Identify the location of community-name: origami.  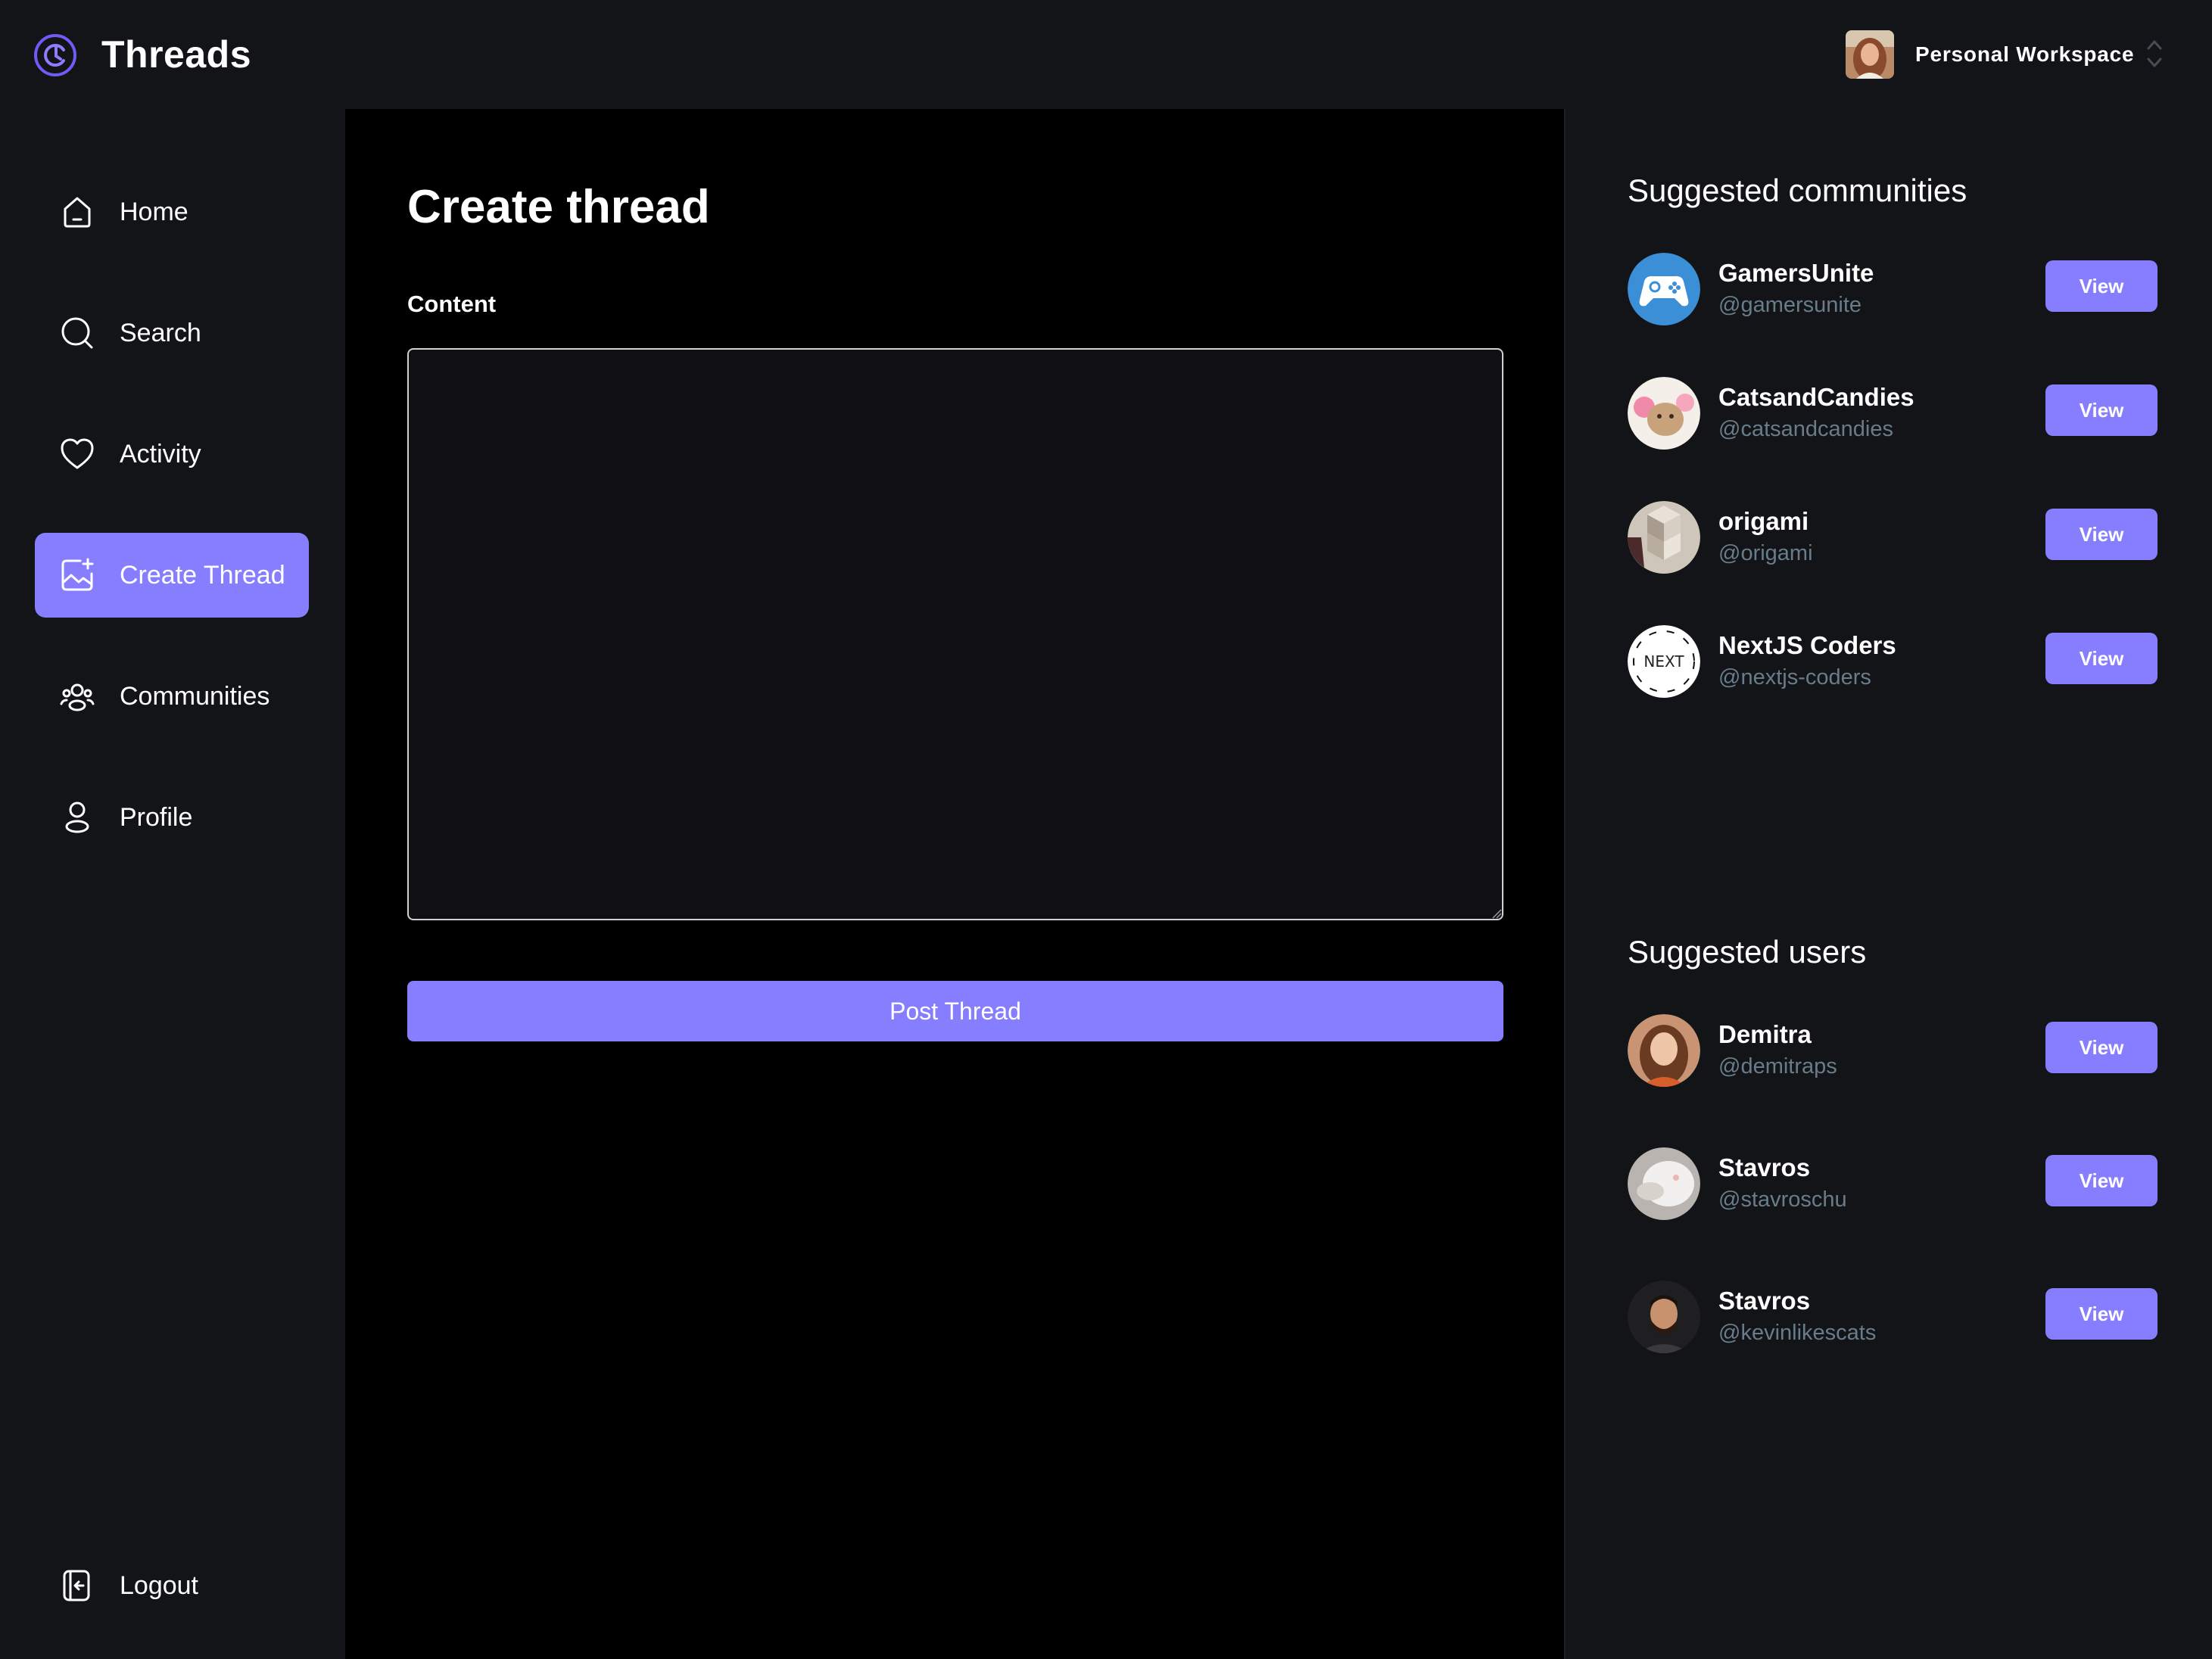
(1763, 521).